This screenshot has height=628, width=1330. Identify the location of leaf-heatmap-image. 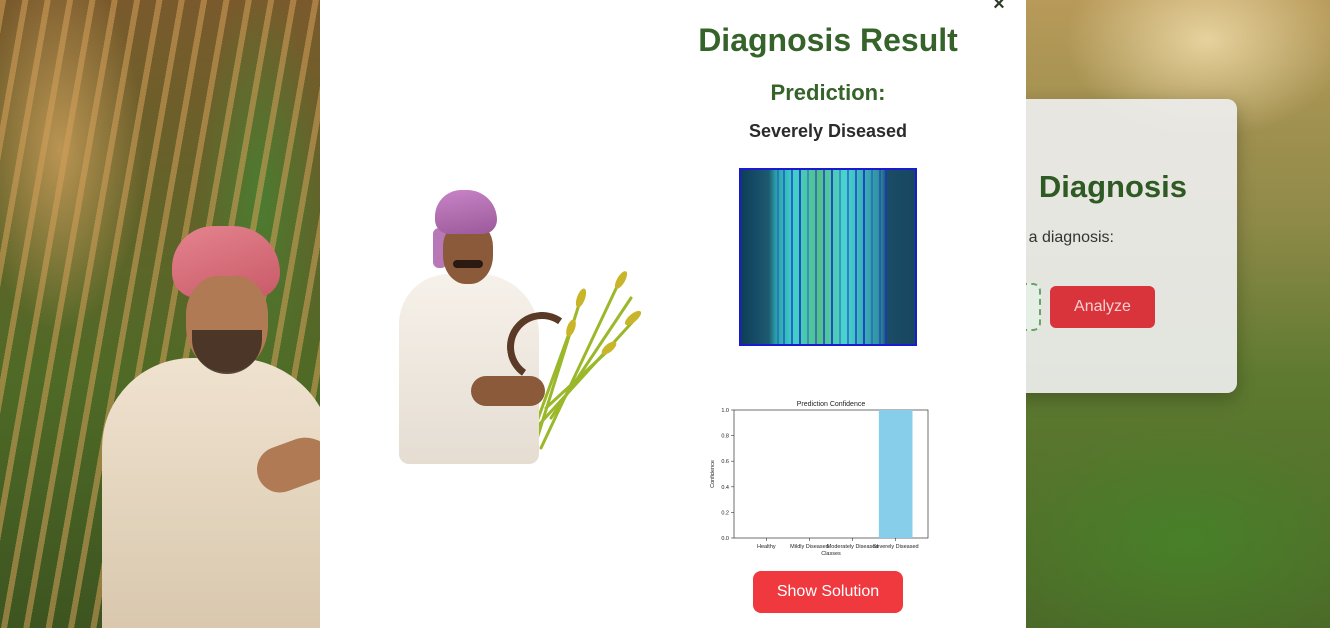
(828, 257).